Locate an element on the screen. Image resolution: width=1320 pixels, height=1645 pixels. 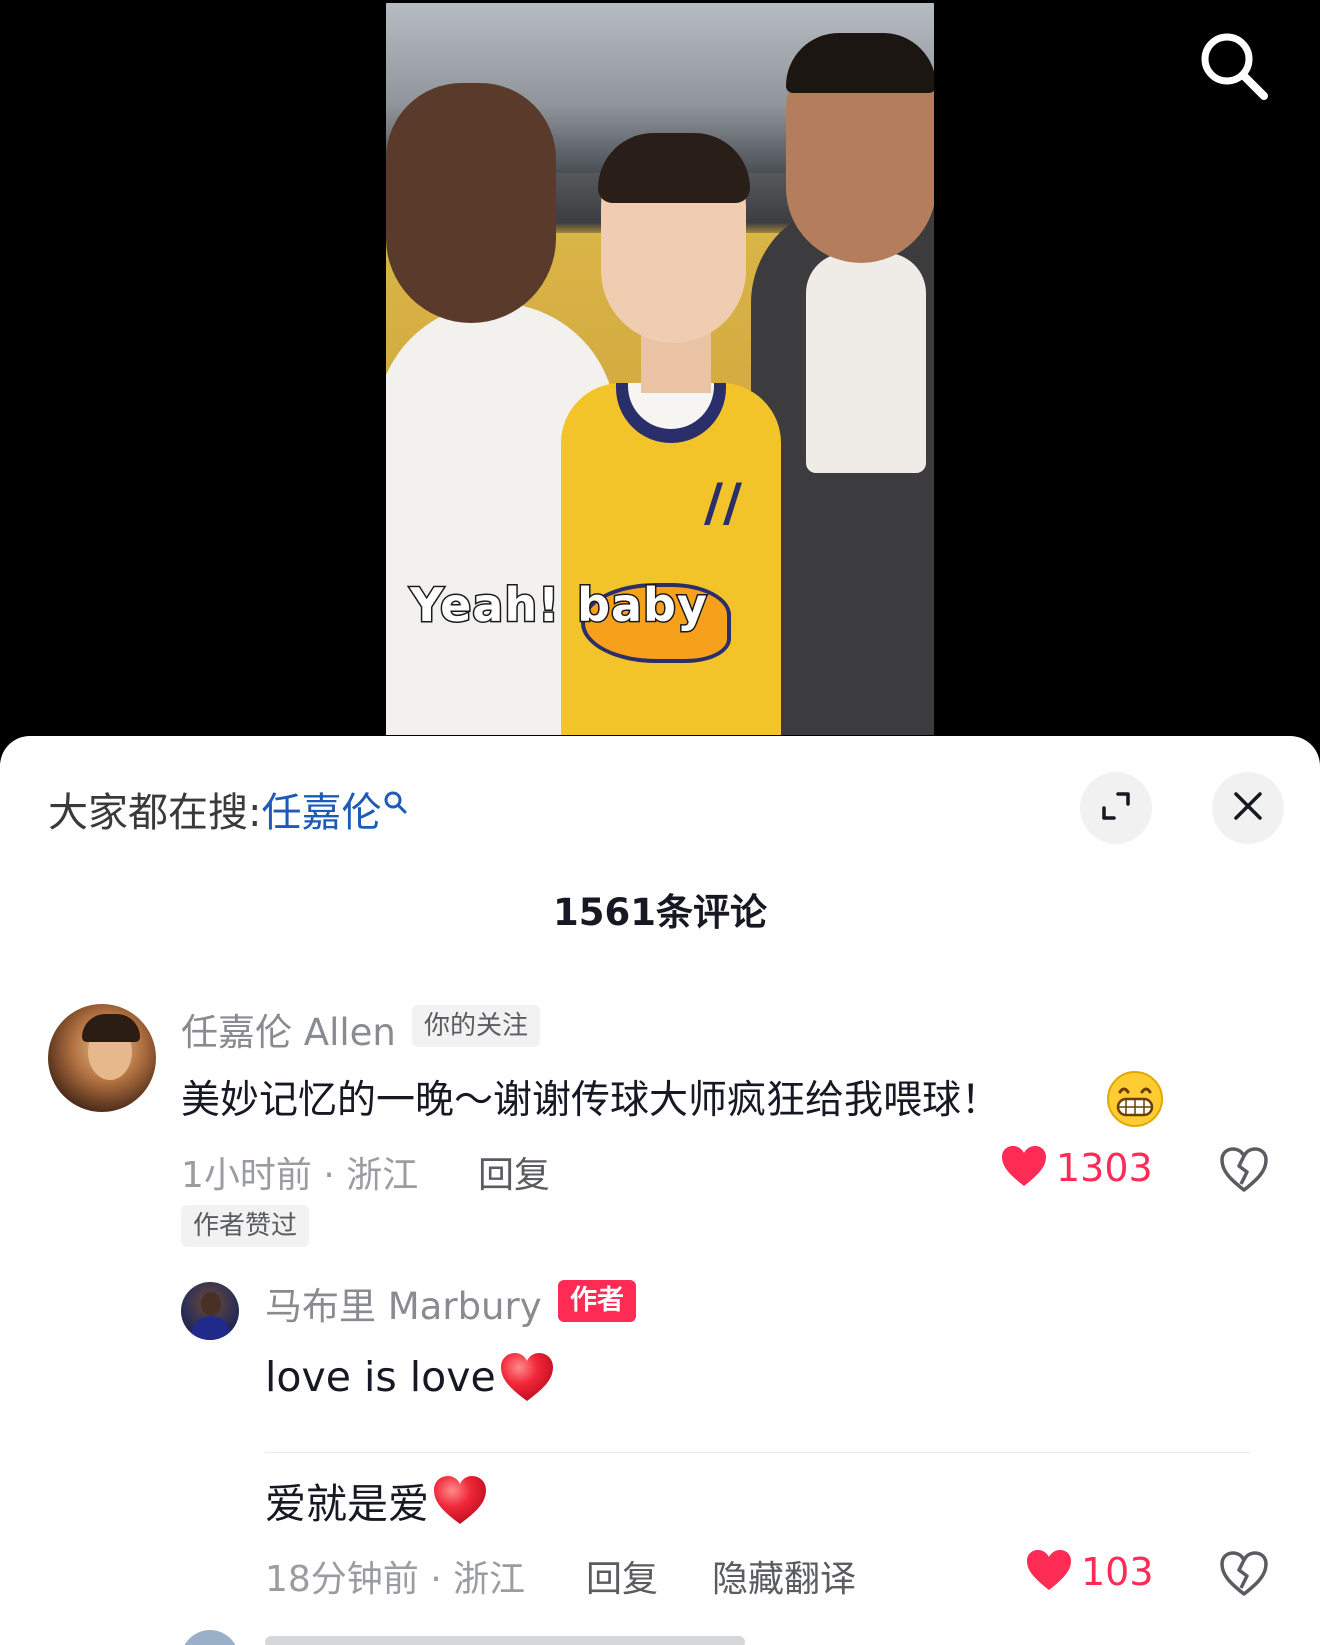
avatar-shirt is located at coordinates (211, 1328).